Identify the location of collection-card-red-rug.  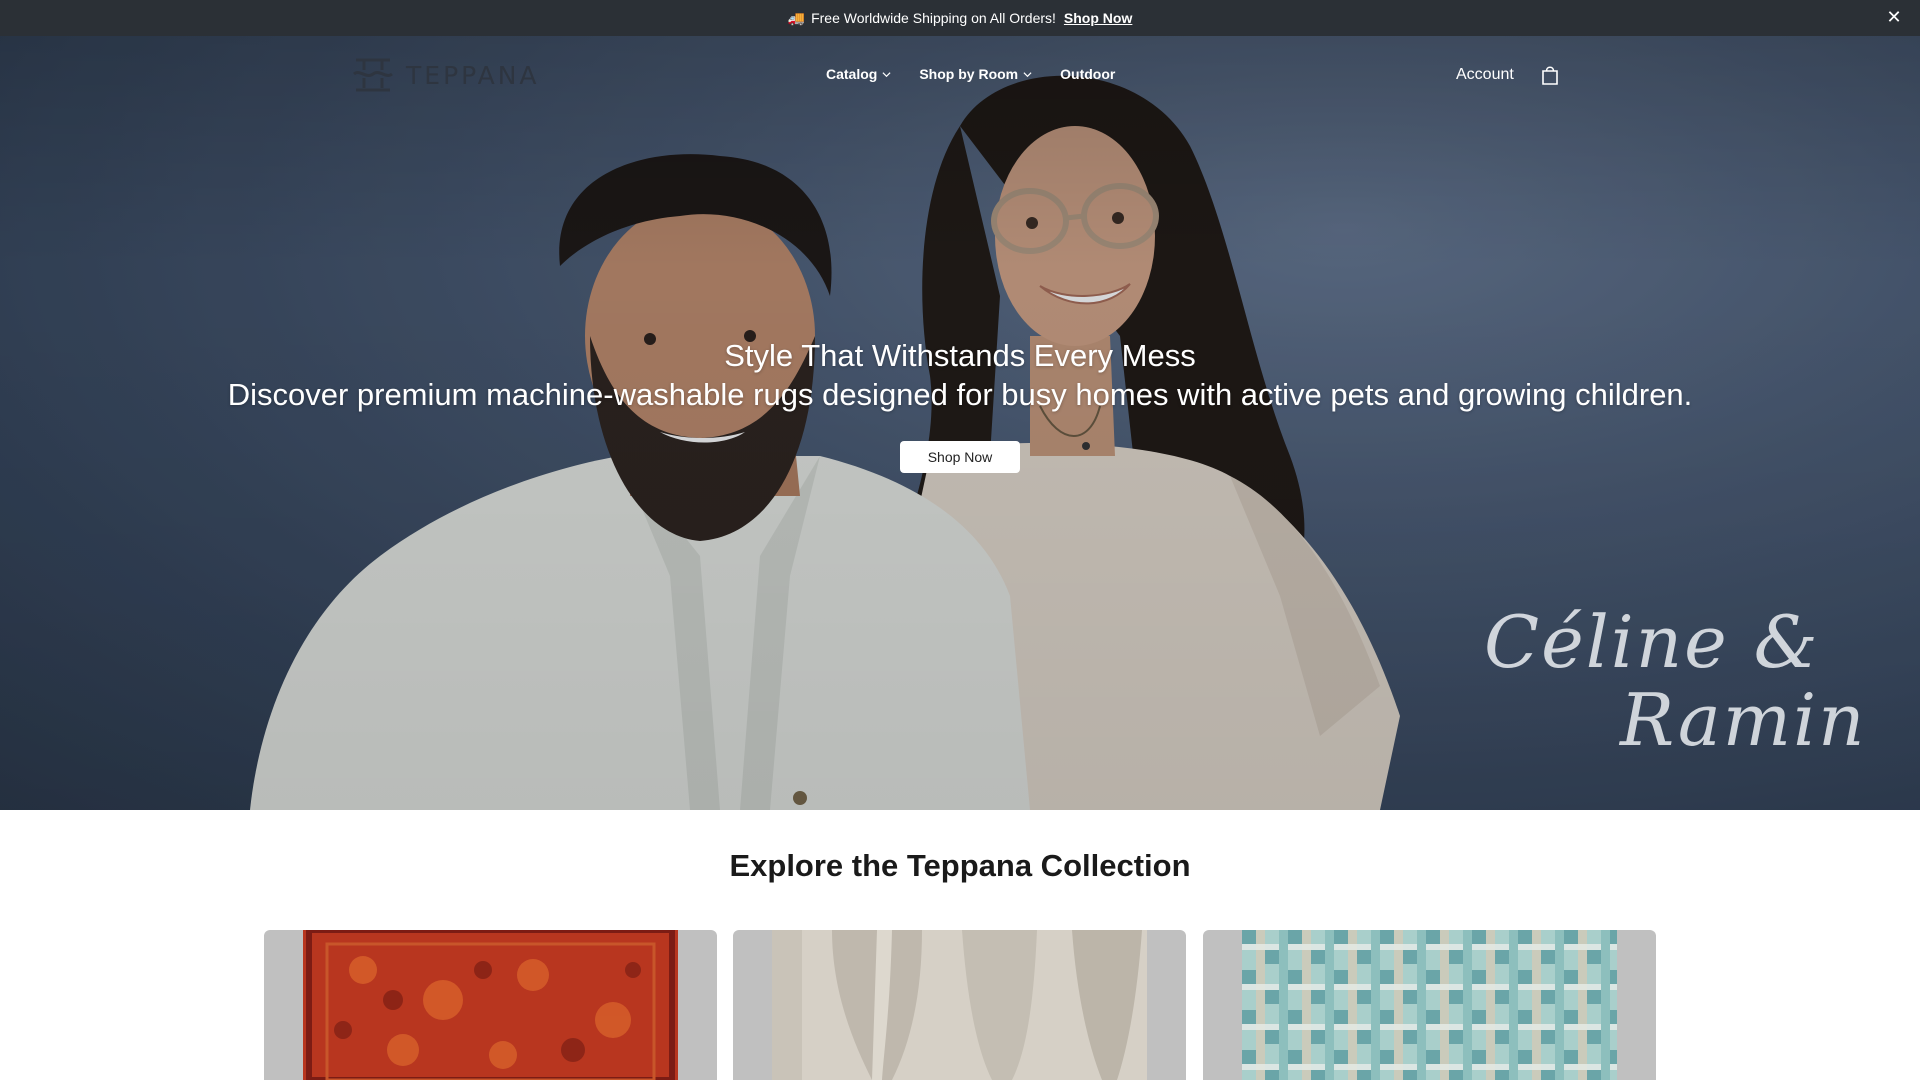
(490, 1005).